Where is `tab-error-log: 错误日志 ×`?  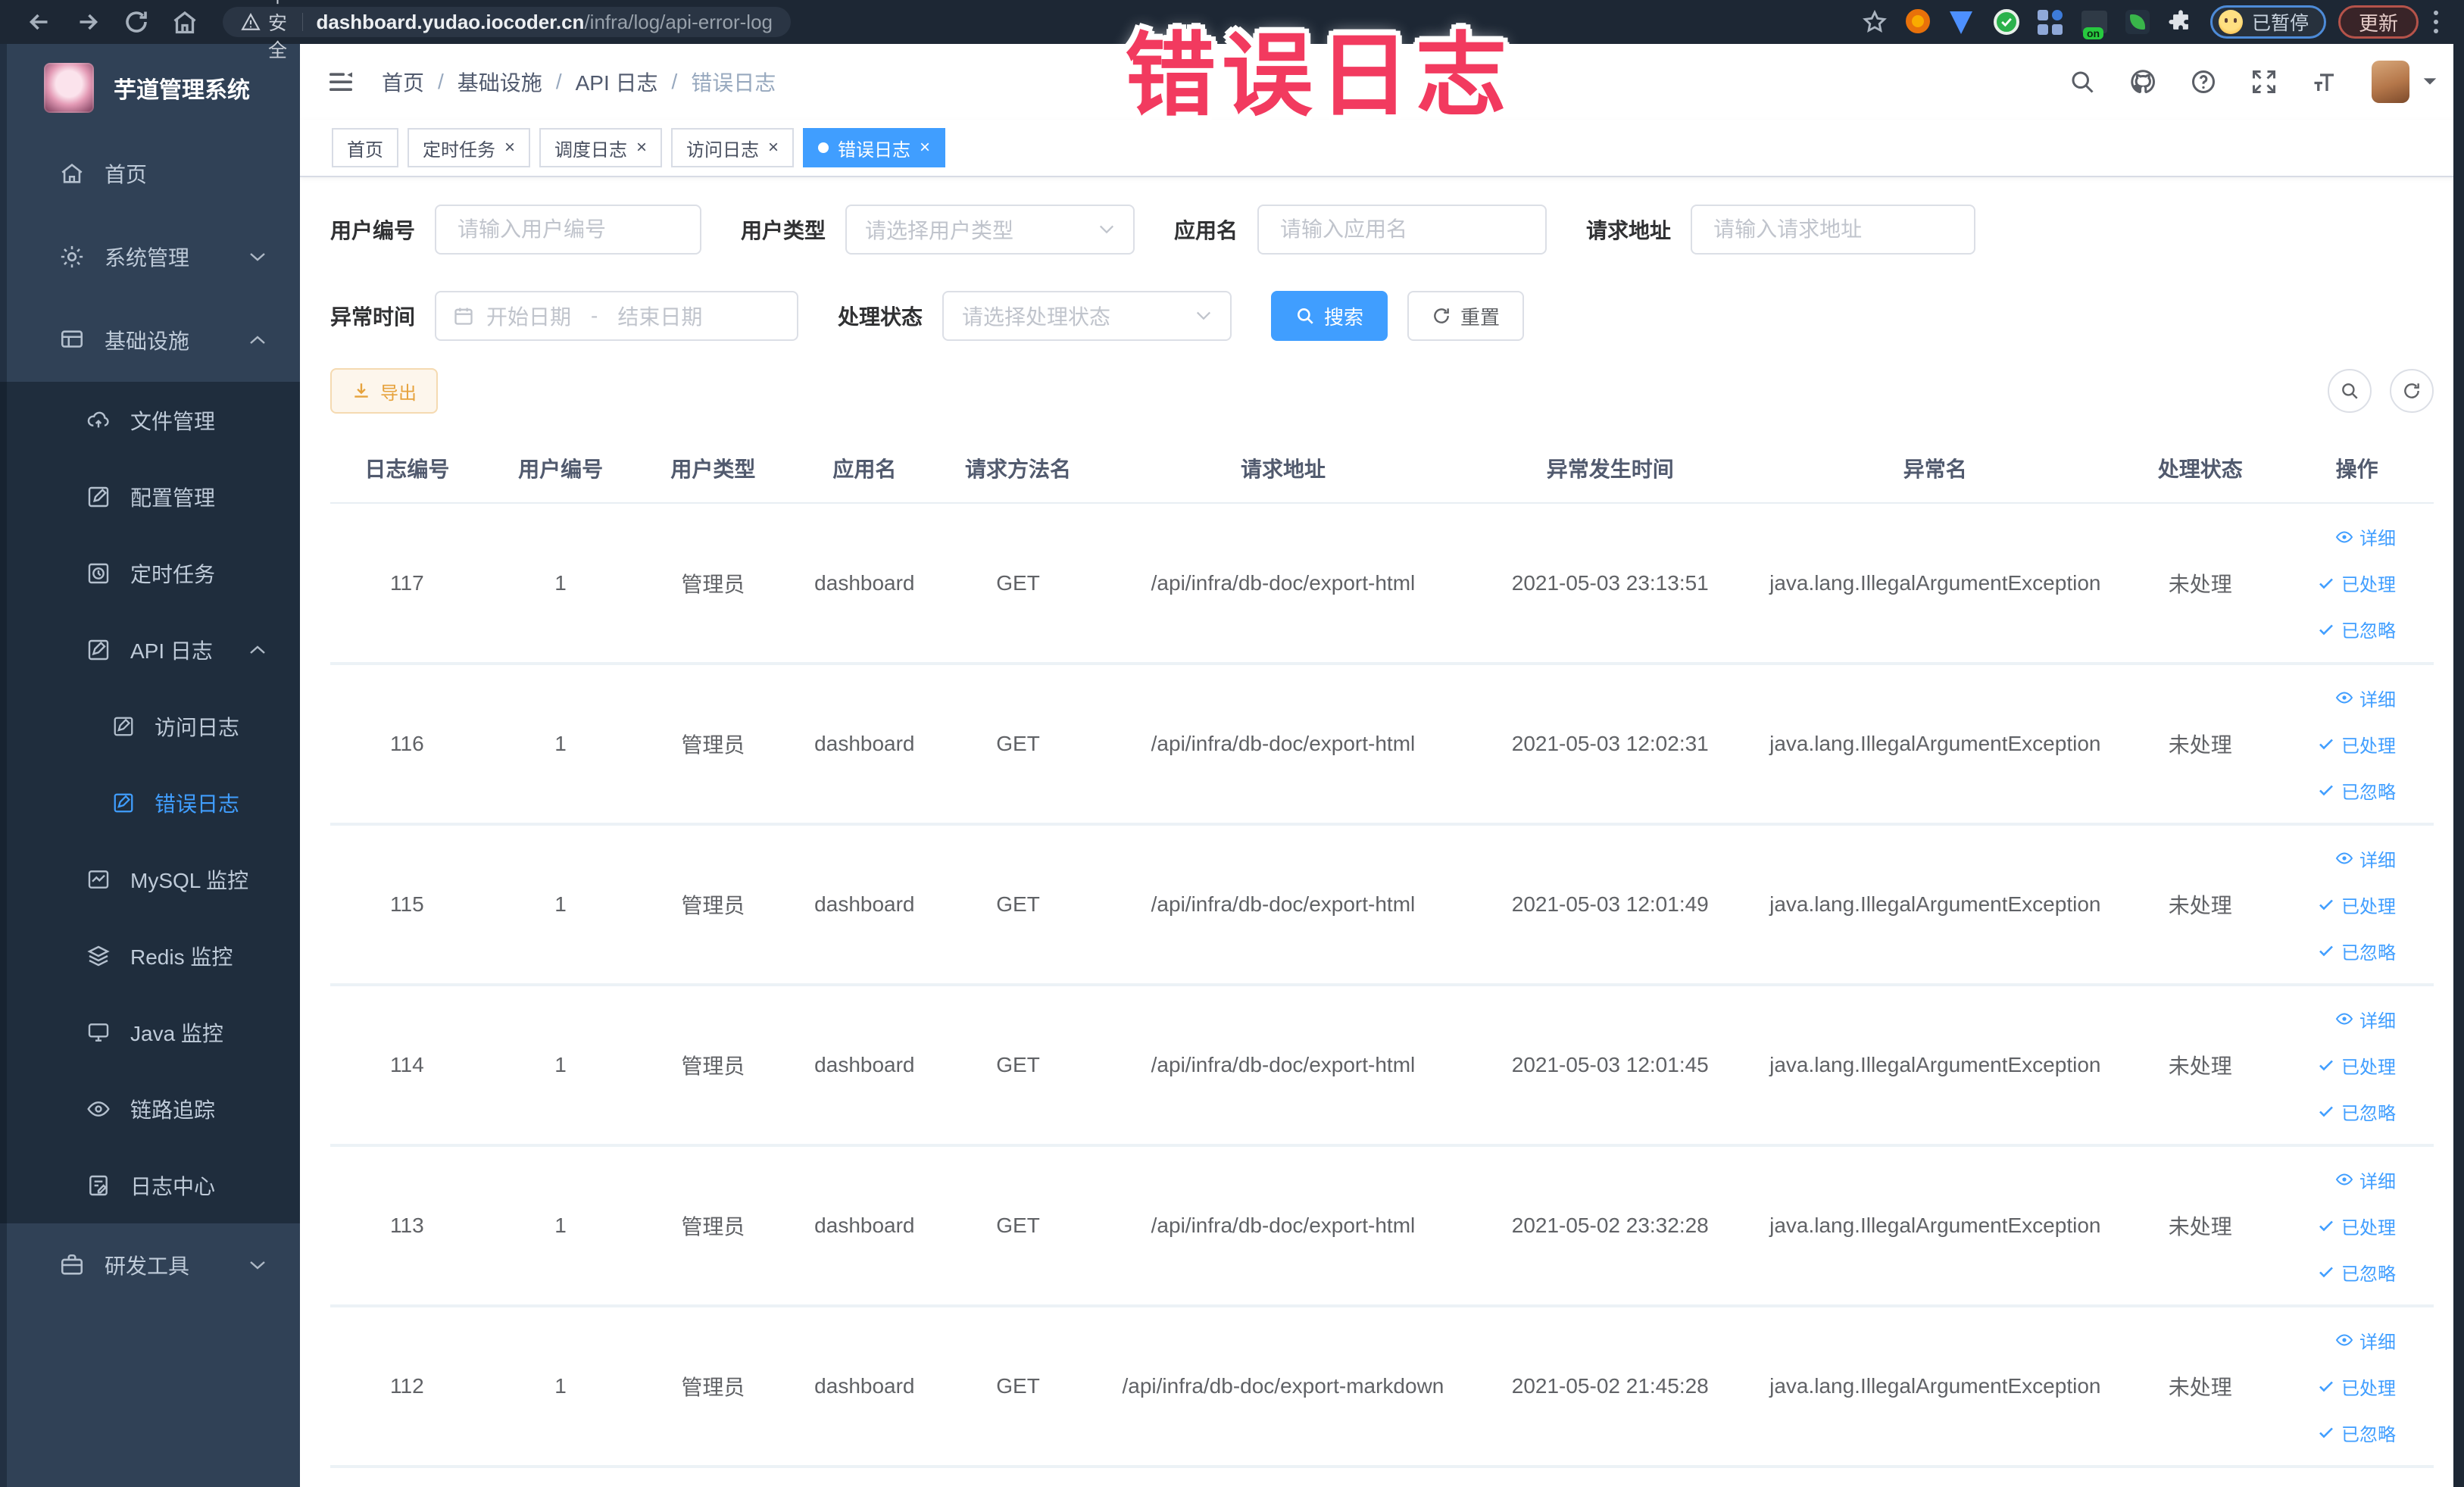 tab-error-log: 错误日志 × is located at coordinates (874, 147).